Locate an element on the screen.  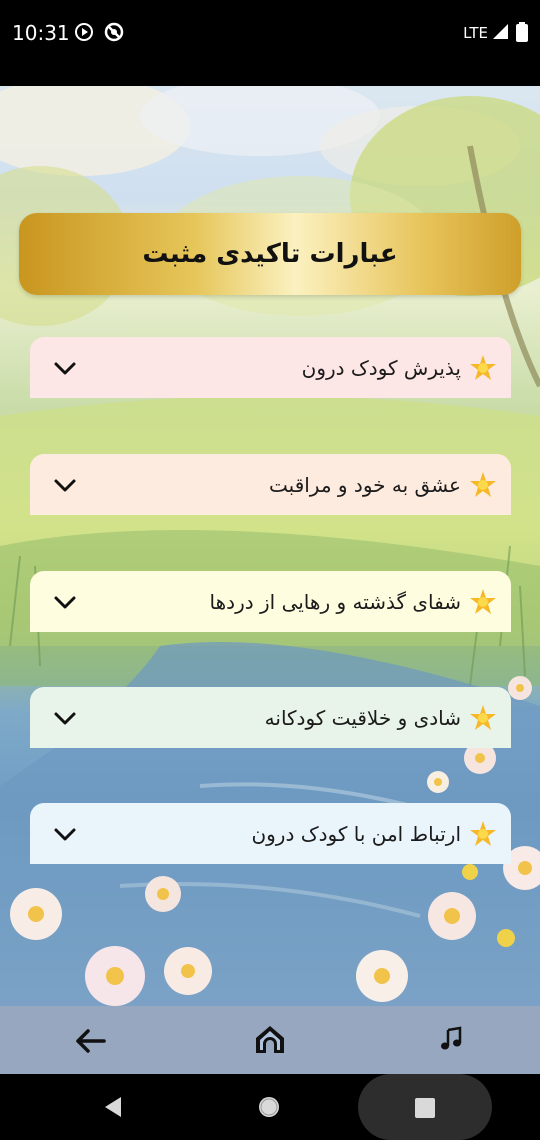
status-bar: 10:31 LTE is located at coordinates (270, 43).